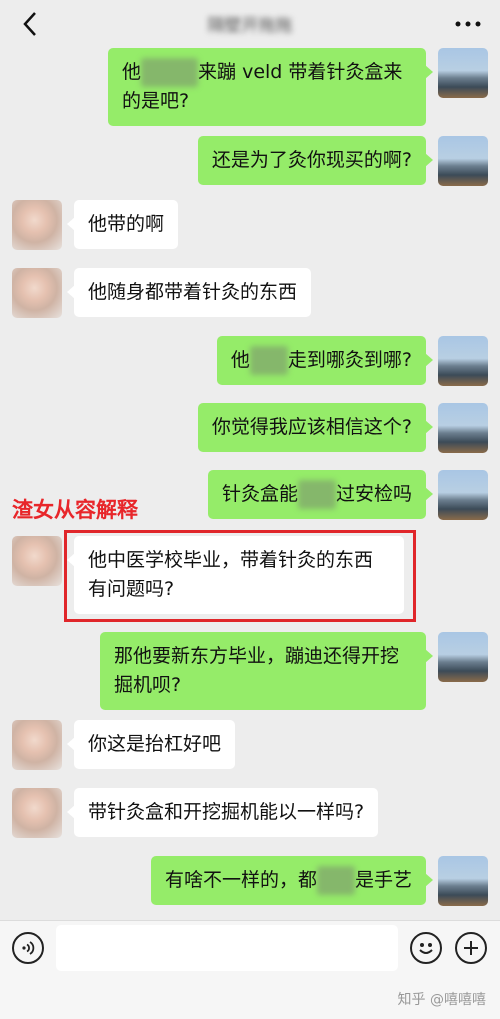 The image size is (500, 1019). I want to click on message-bubble: 针灸盒能他他过安检吗, so click(320, 494).